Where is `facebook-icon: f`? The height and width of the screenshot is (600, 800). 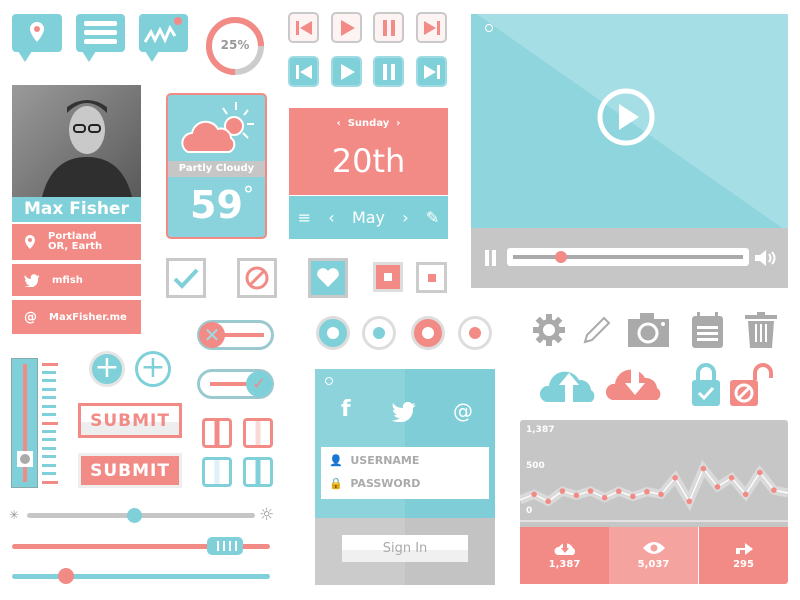
facebook-icon: f is located at coordinates (346, 409).